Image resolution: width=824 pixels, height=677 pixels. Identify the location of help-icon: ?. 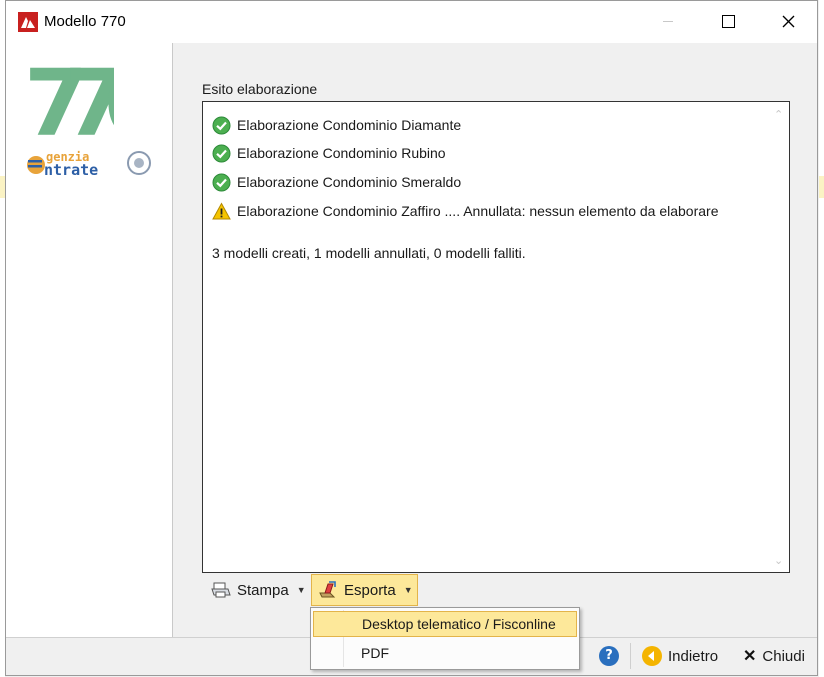
(609, 655).